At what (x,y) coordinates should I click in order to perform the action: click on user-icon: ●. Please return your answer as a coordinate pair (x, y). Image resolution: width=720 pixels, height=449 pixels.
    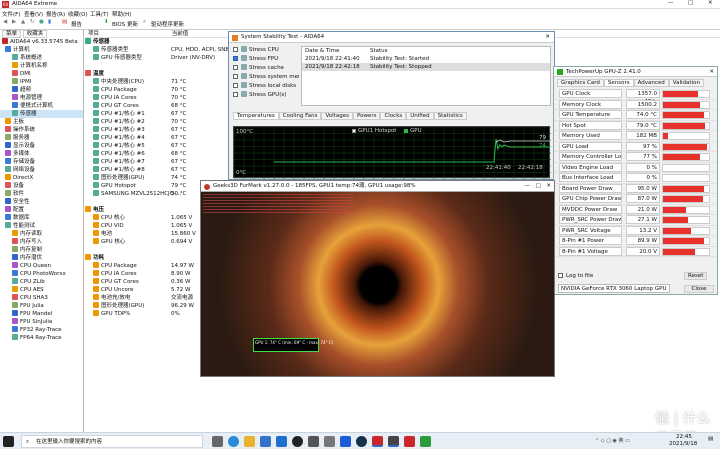
    Looking at the image, I should click on (41, 22).